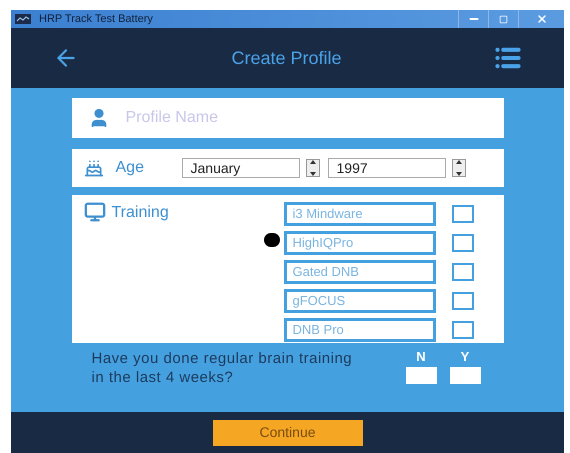 The image size is (570, 453). Describe the element at coordinates (287, 433) in the screenshot. I see `continue-button: Continue` at that location.